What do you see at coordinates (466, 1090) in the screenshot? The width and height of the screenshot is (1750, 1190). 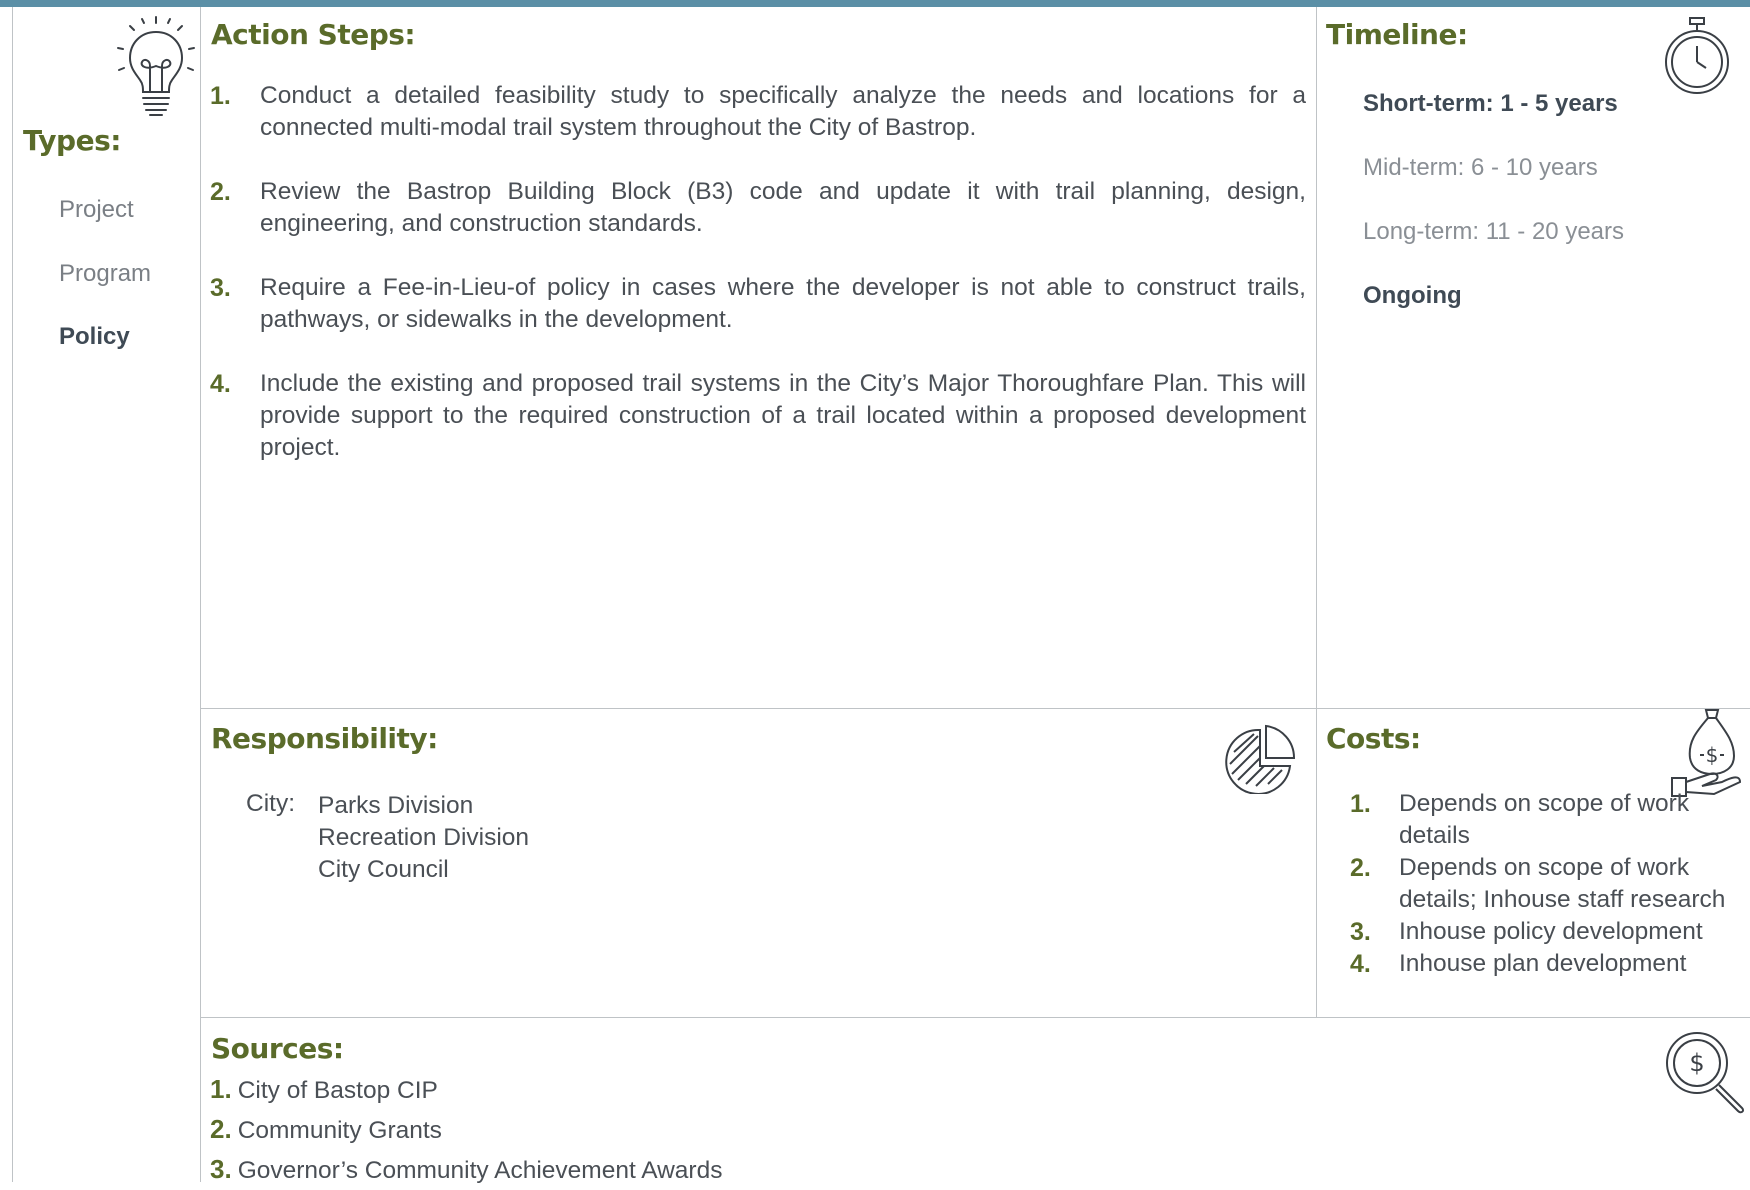 I see `source-item: 1. City of Bastop CIP` at bounding box center [466, 1090].